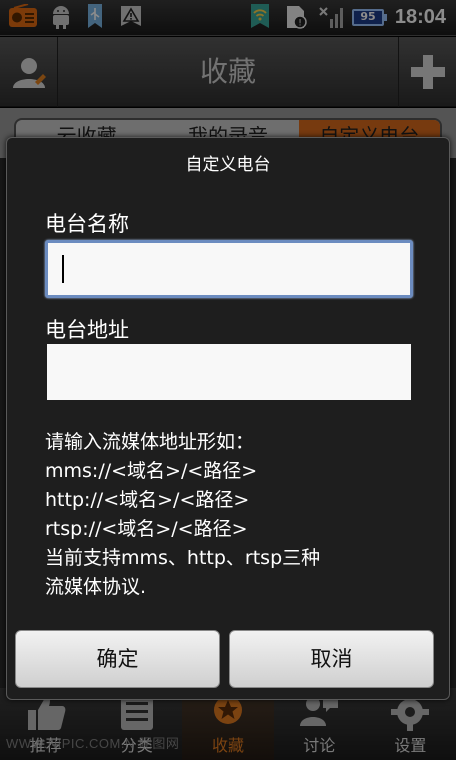 This screenshot has height=760, width=456. Describe the element at coordinates (146, 529) in the screenshot. I see `hint-line: rtsp://<域名>/<路径>` at that location.